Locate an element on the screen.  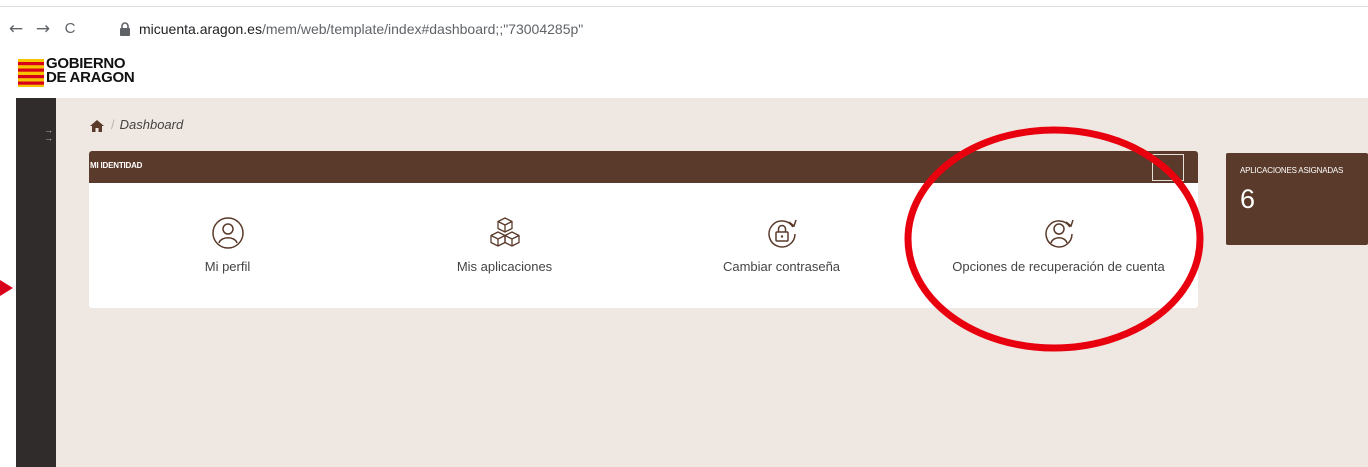
lock-icon is located at coordinates (125, 29).